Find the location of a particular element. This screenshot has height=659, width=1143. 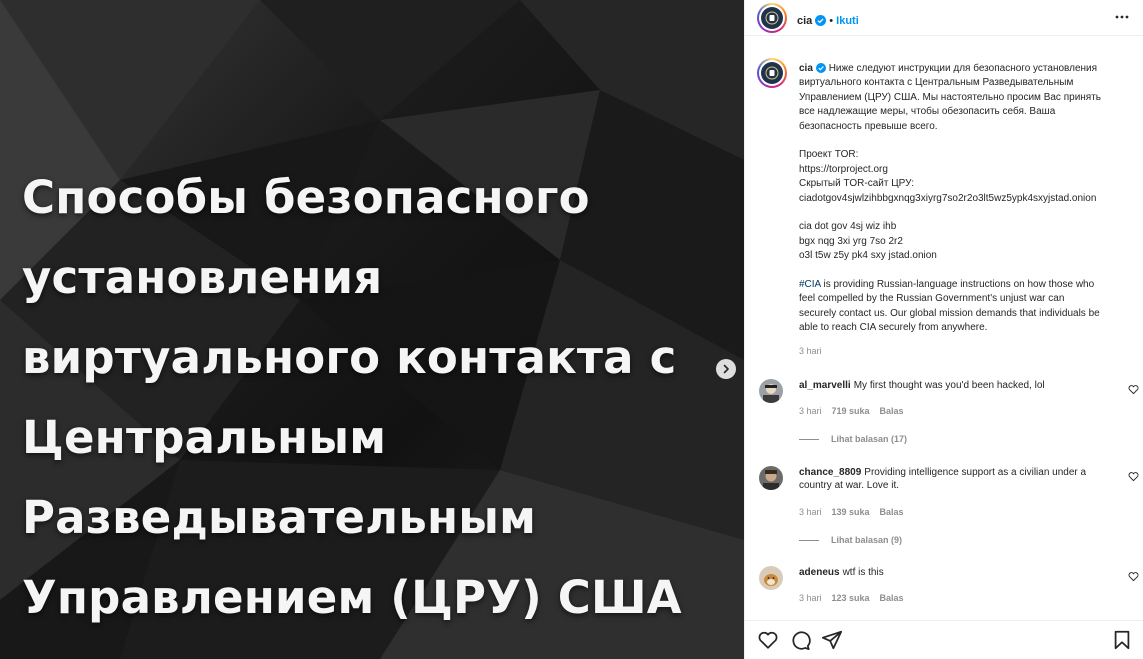

chevron-right-icon is located at coordinates (726, 369).